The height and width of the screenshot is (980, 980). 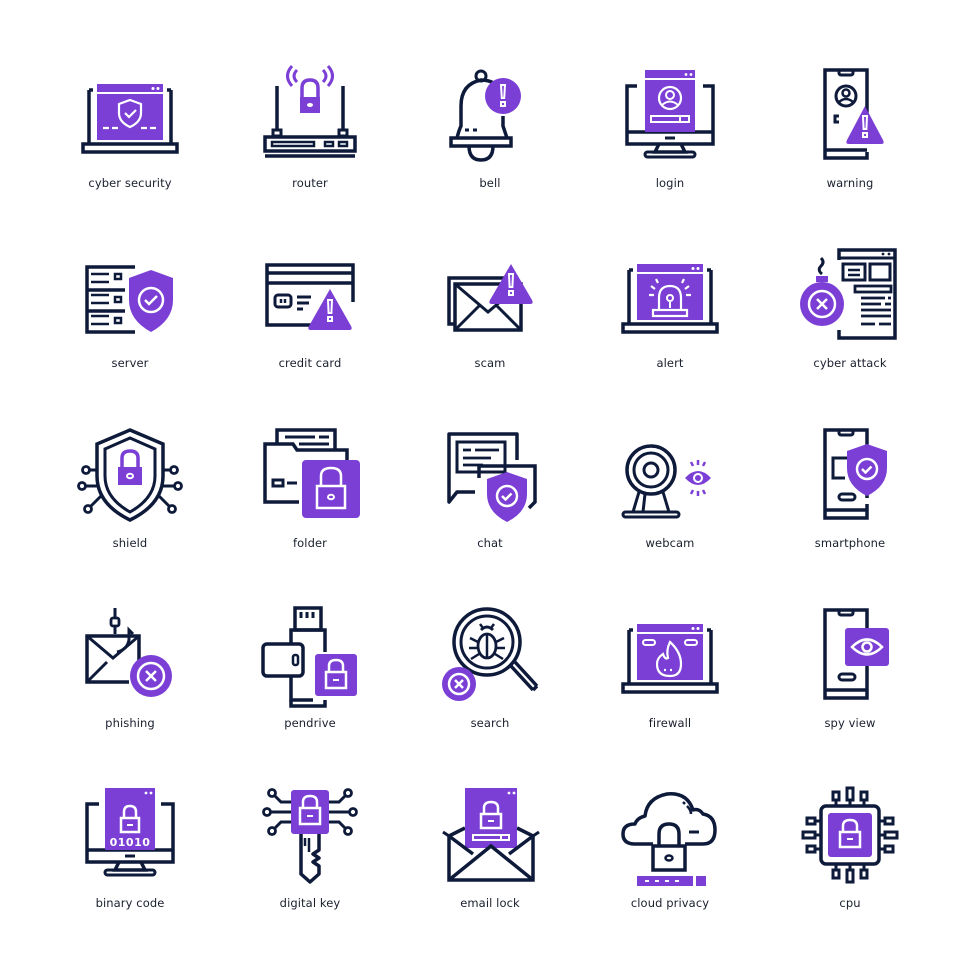 I want to click on digital-key-icon, so click(x=310, y=836).